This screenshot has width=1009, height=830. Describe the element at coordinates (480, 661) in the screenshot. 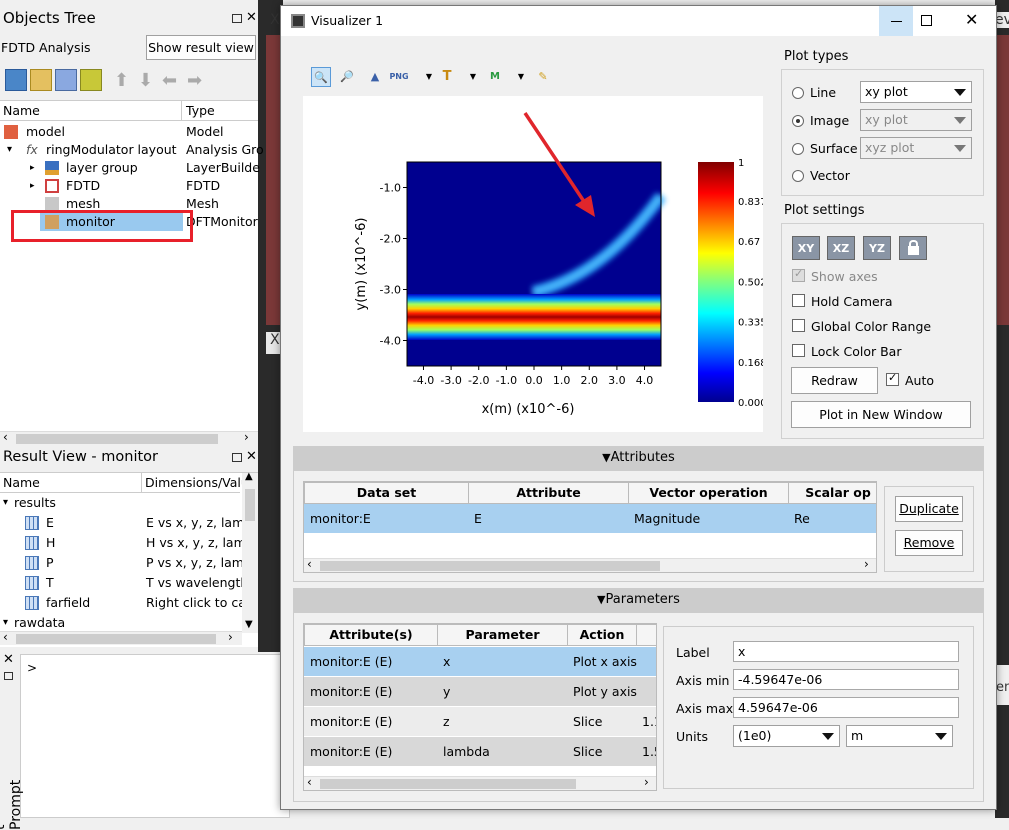

I see `param-row-x: monitor:E (E) x Plot x axis` at that location.